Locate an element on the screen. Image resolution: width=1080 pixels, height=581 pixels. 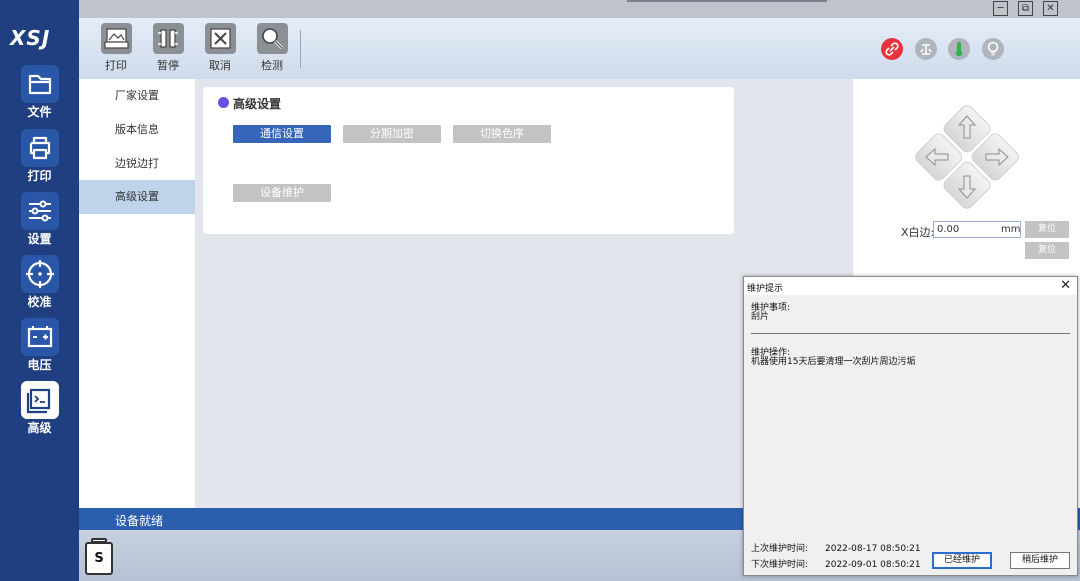
link-icon is located at coordinates (892, 49).